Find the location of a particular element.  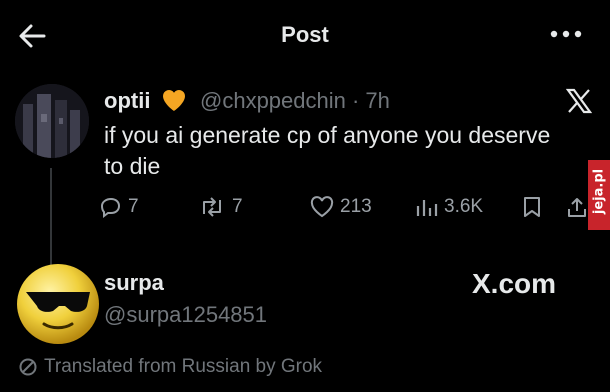

reply-count: 7 is located at coordinates (133, 206).